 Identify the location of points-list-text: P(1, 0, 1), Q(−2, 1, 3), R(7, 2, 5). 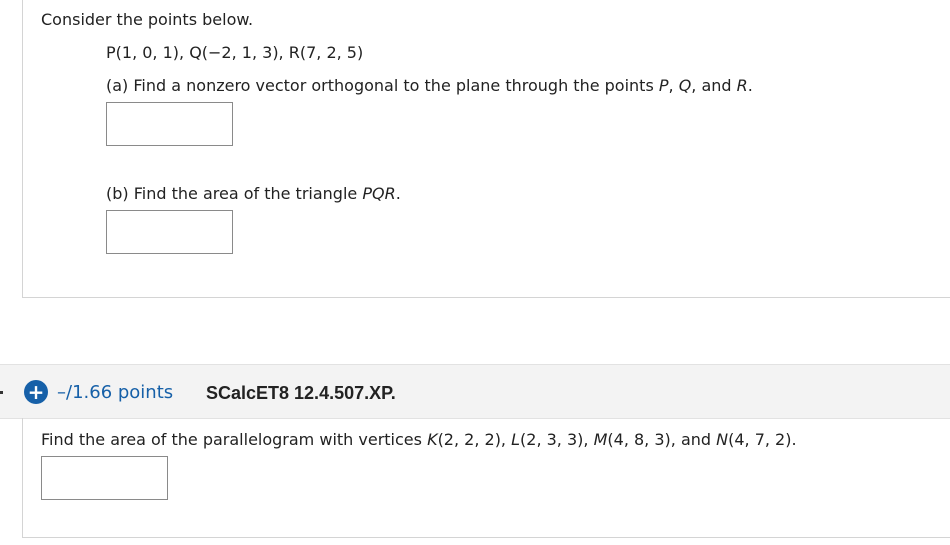
(235, 52).